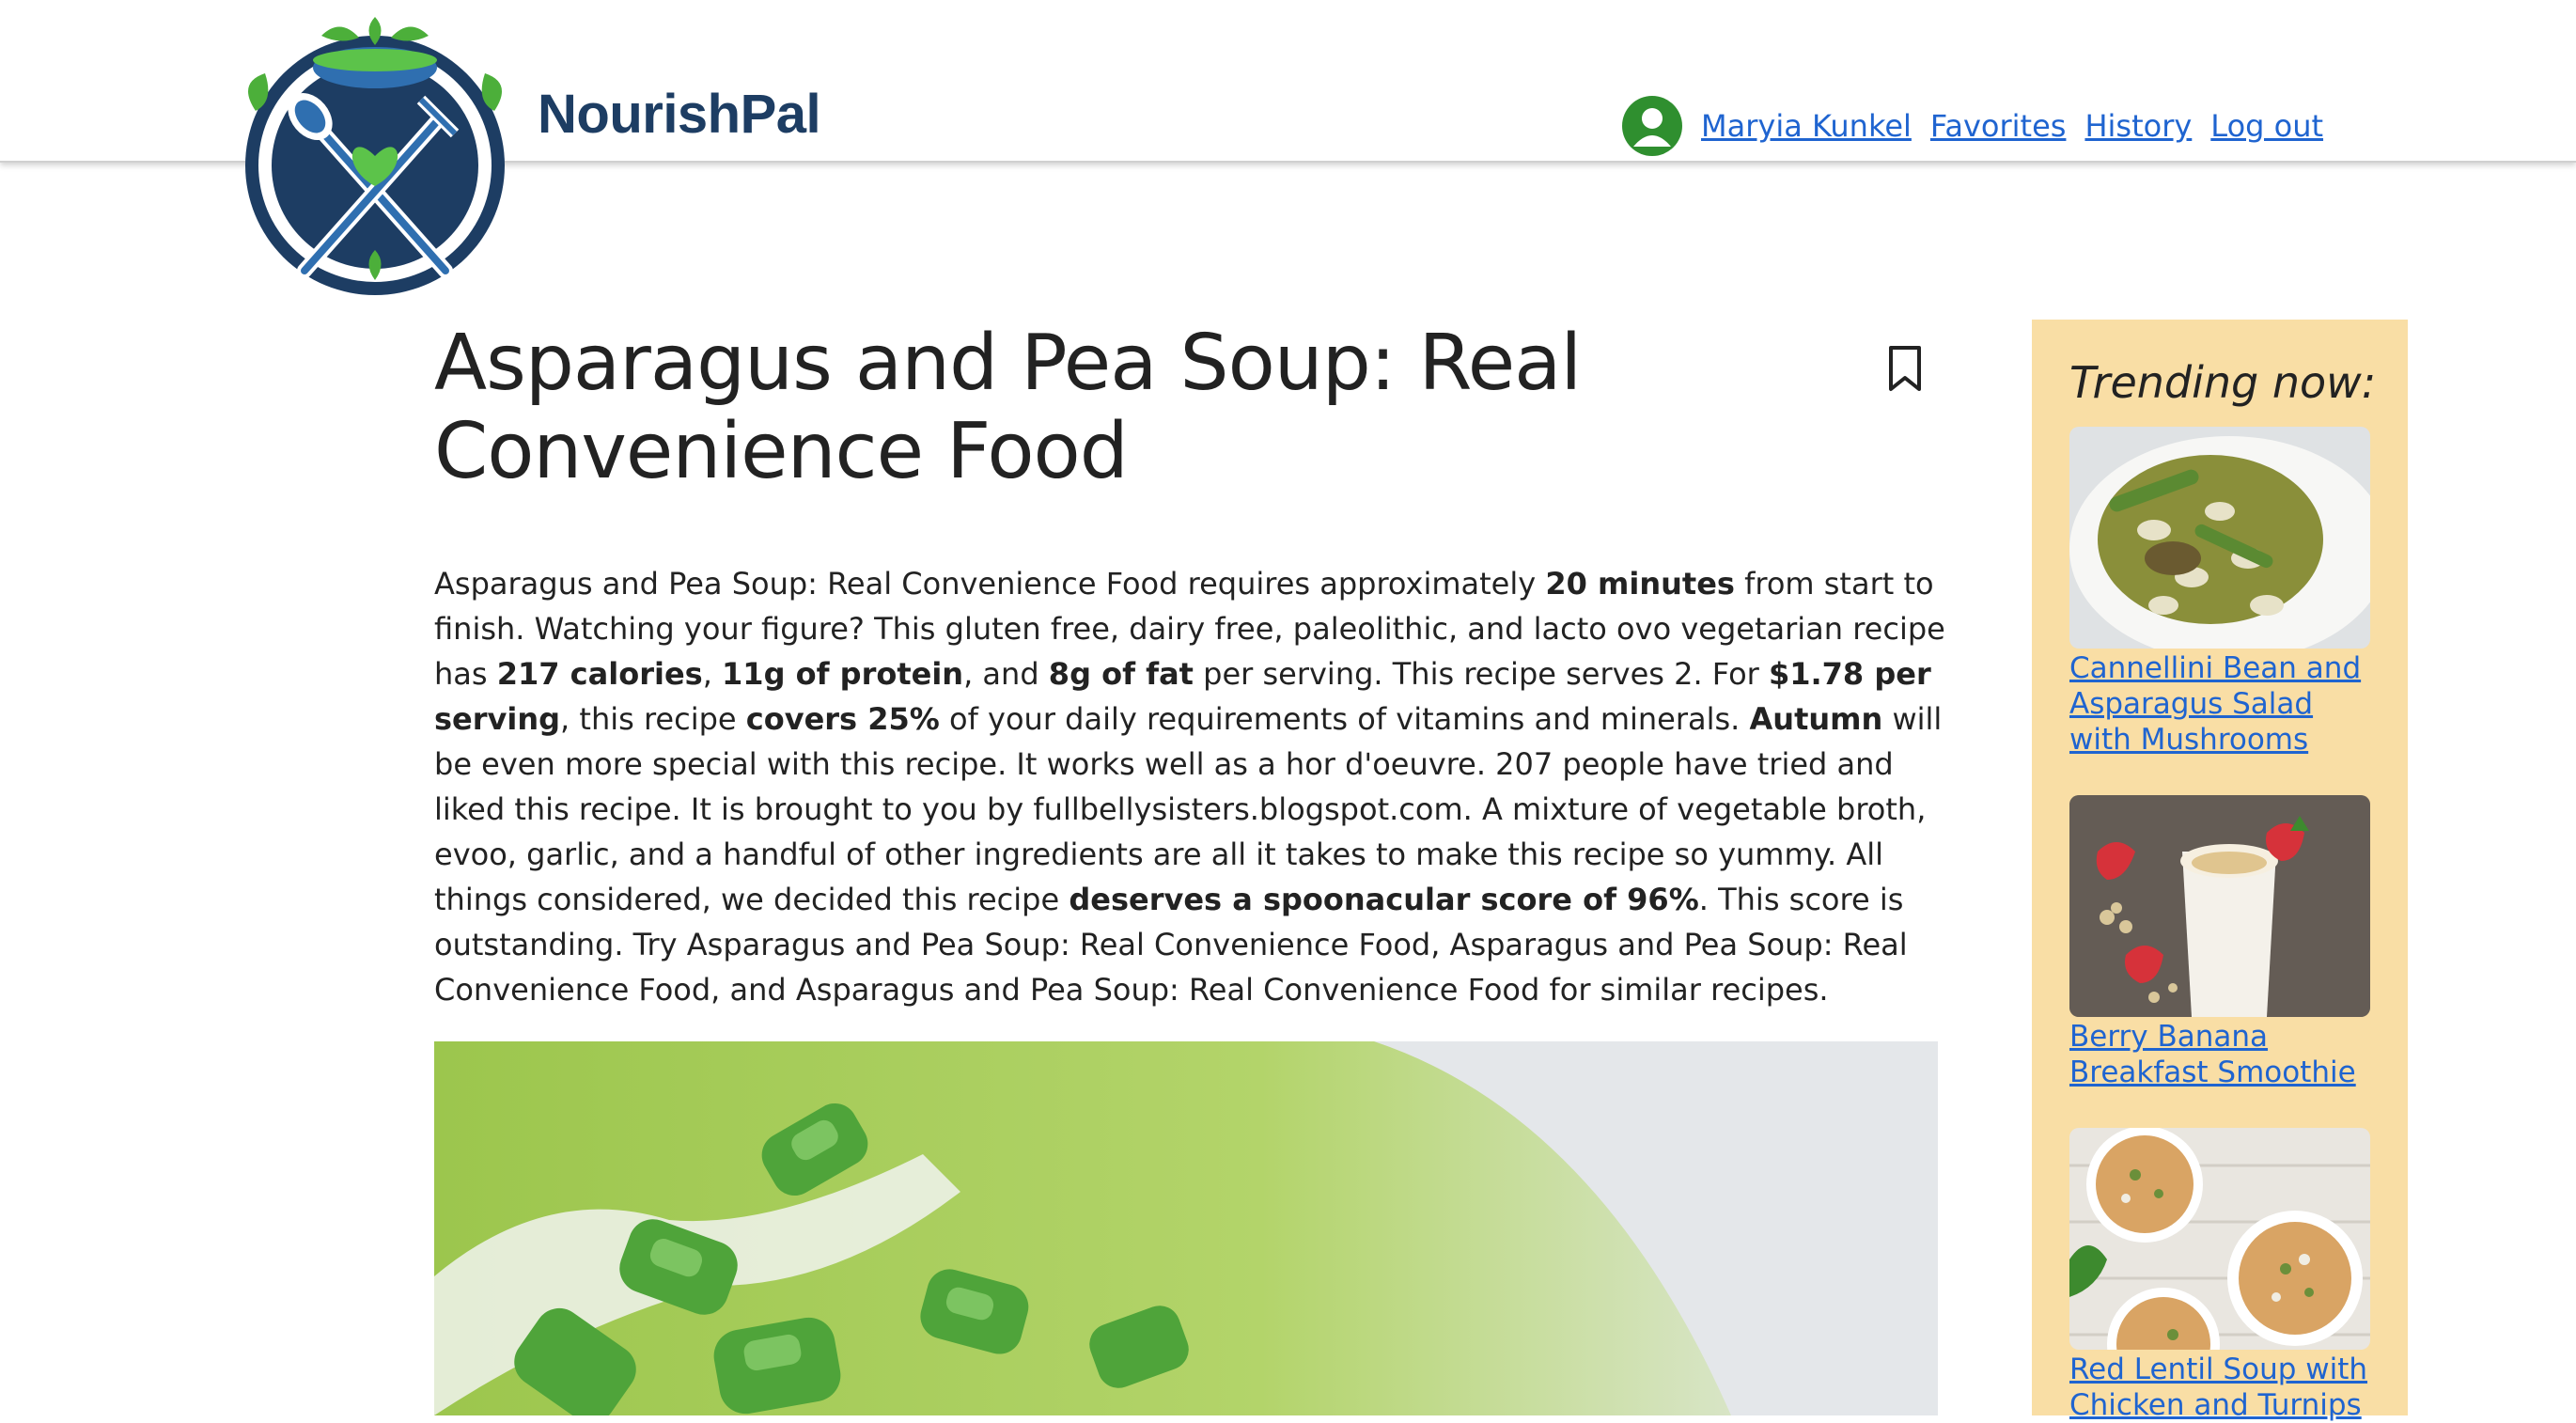 The height and width of the screenshot is (1423, 2576). What do you see at coordinates (2266, 126) in the screenshot?
I see `logout-link: Log out` at bounding box center [2266, 126].